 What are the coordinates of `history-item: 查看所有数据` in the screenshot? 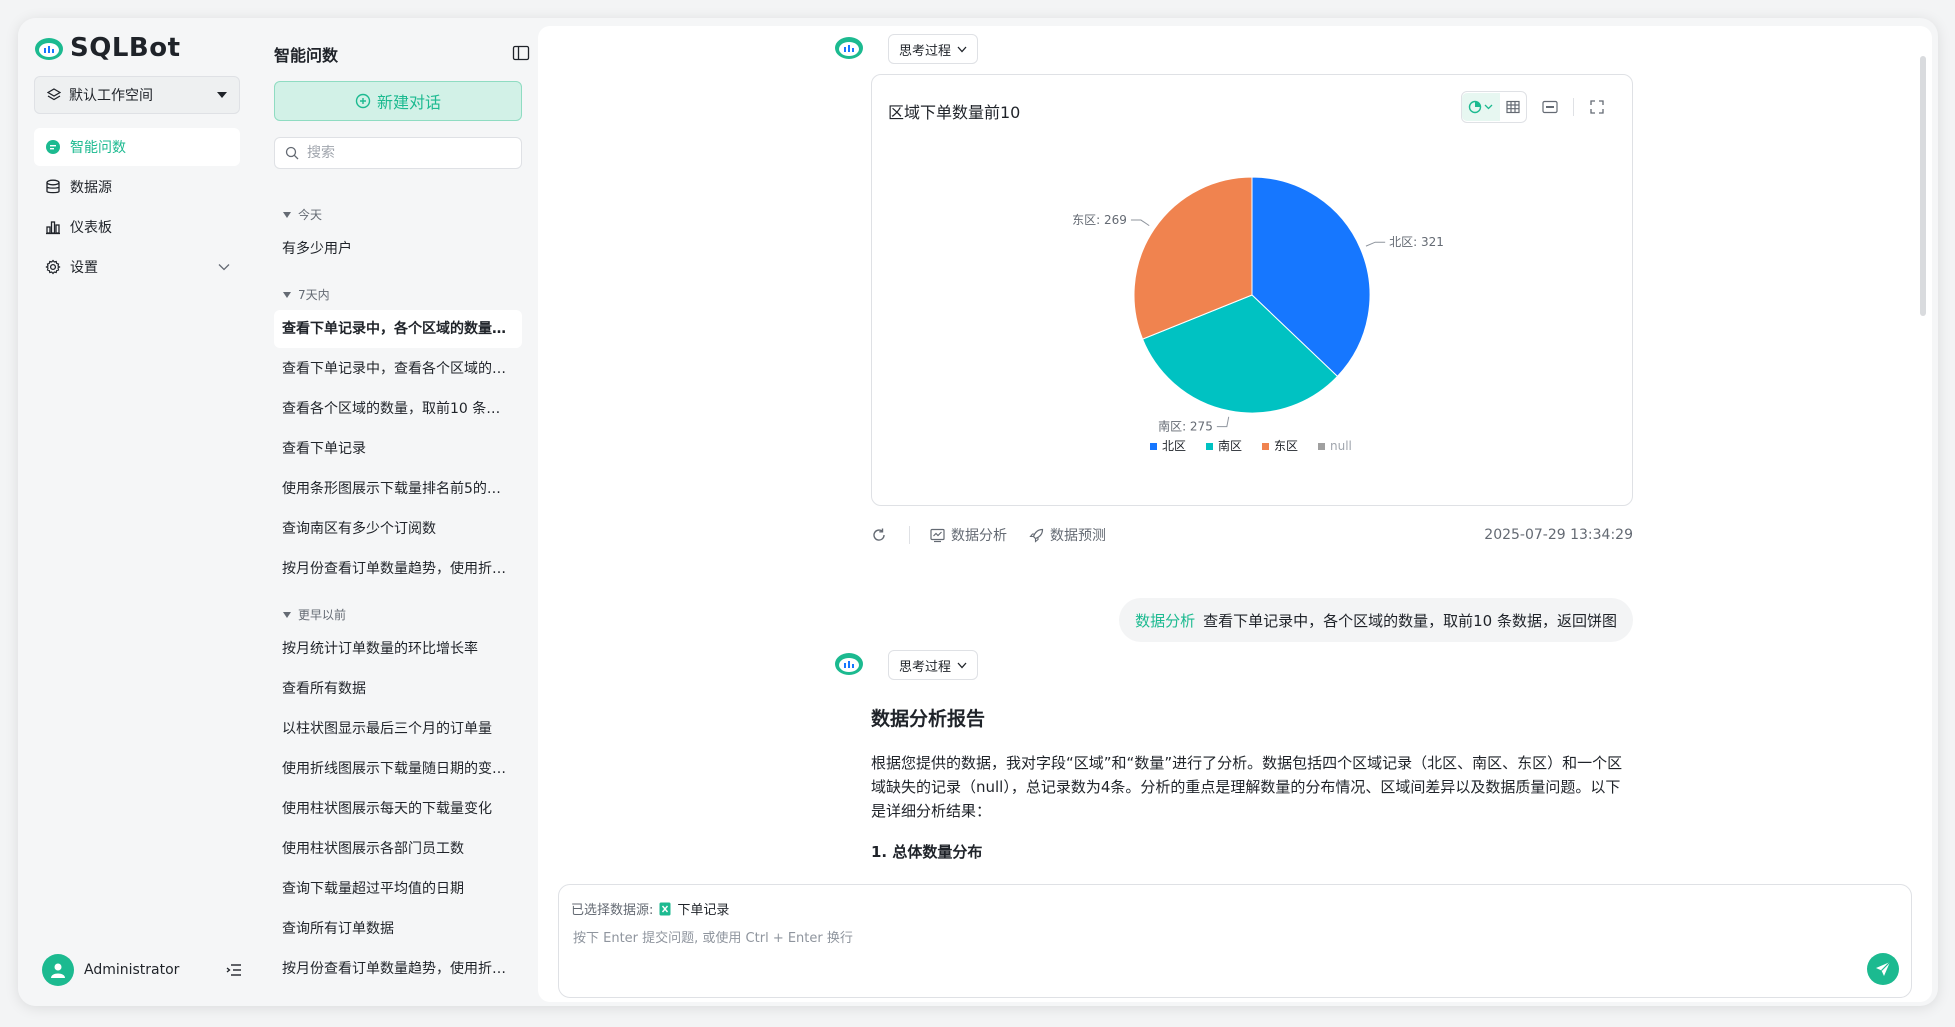 It's located at (398, 689).